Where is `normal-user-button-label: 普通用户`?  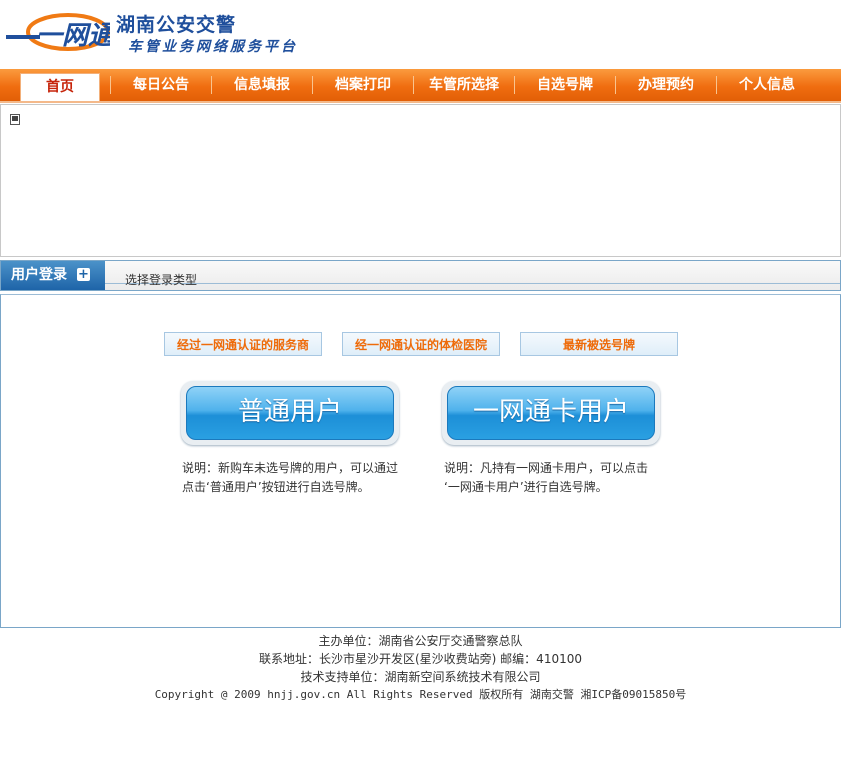 normal-user-button-label: 普通用户 is located at coordinates (290, 413).